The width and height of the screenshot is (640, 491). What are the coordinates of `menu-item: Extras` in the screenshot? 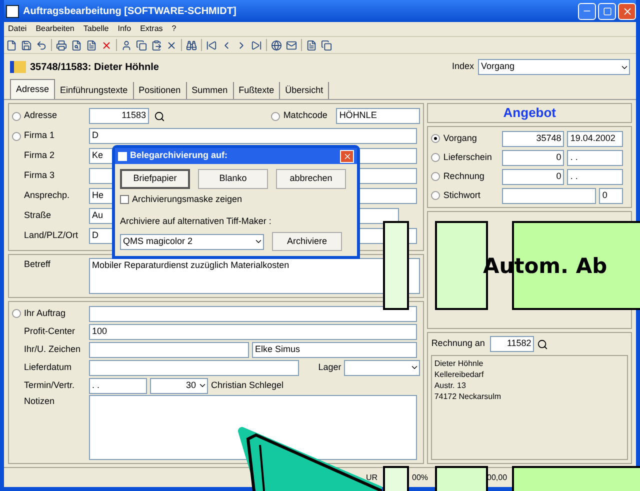 It's located at (151, 29).